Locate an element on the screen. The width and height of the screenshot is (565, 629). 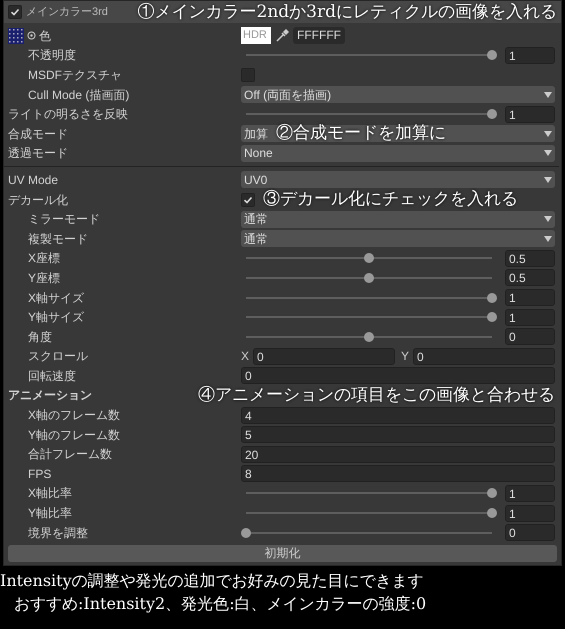
radio-icon is located at coordinates (31, 35).